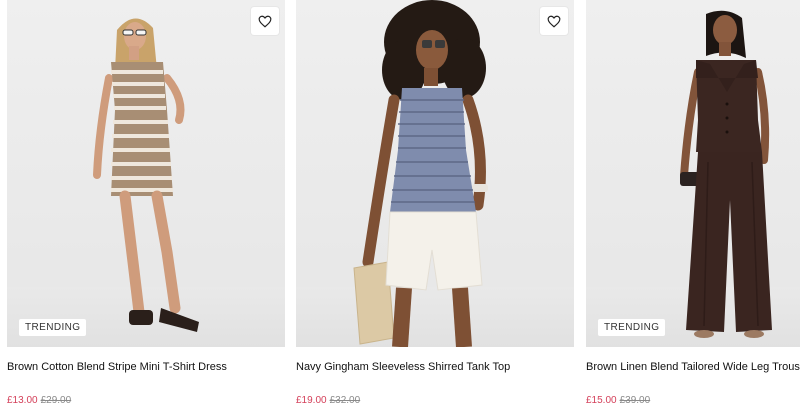 The height and width of the screenshot is (410, 800). Describe the element at coordinates (39, 400) in the screenshot. I see `product-price: £13.00 £29.00` at that location.